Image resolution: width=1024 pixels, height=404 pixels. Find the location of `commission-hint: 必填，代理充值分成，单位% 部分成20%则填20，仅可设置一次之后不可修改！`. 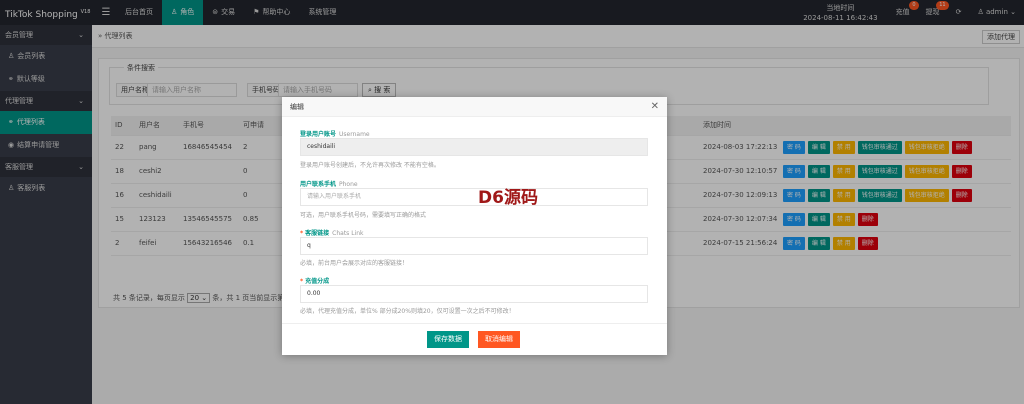

commission-hint: 必填，代理充值分成，单位% 部分成20%则填20，仅可设置一次之后不可修改！ is located at coordinates (407, 311).